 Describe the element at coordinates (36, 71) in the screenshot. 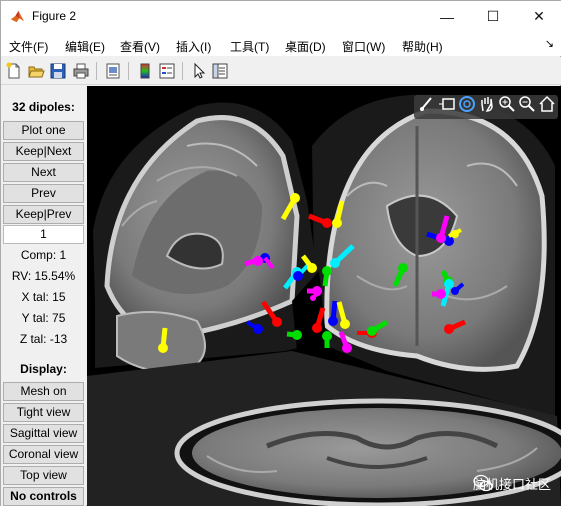

I see `open-file-icon` at that location.